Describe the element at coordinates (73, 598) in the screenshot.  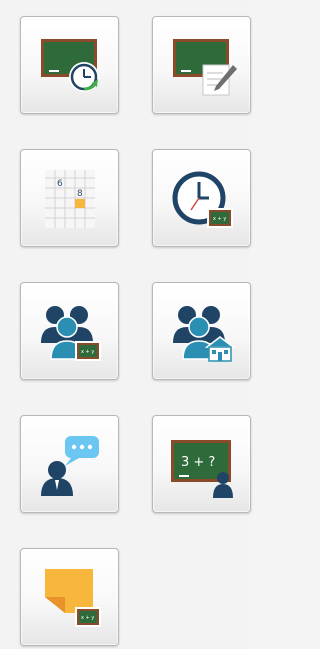
I see `sticky-note-chalkboard-icon: x + y` at that location.